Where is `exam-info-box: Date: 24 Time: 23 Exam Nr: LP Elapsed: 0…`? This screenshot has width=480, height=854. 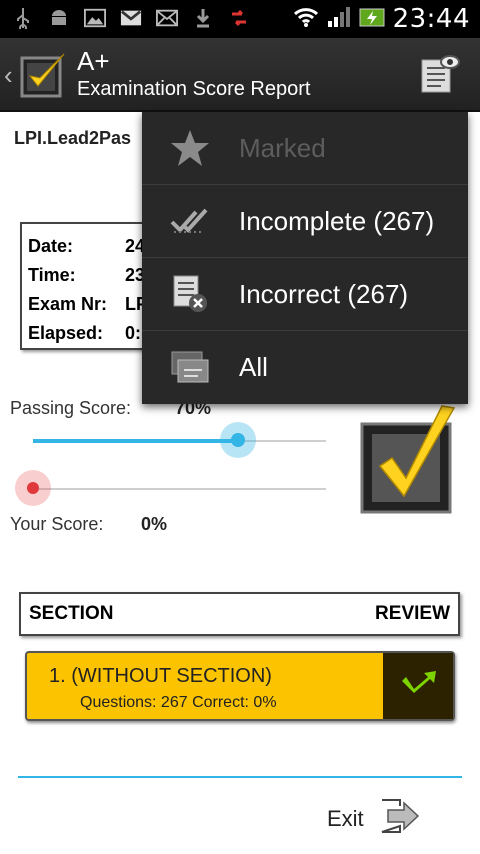
exam-info-box: Date: 24 Time: 23 Exam Nr: LP Elapsed: 0… is located at coordinates (90, 286).